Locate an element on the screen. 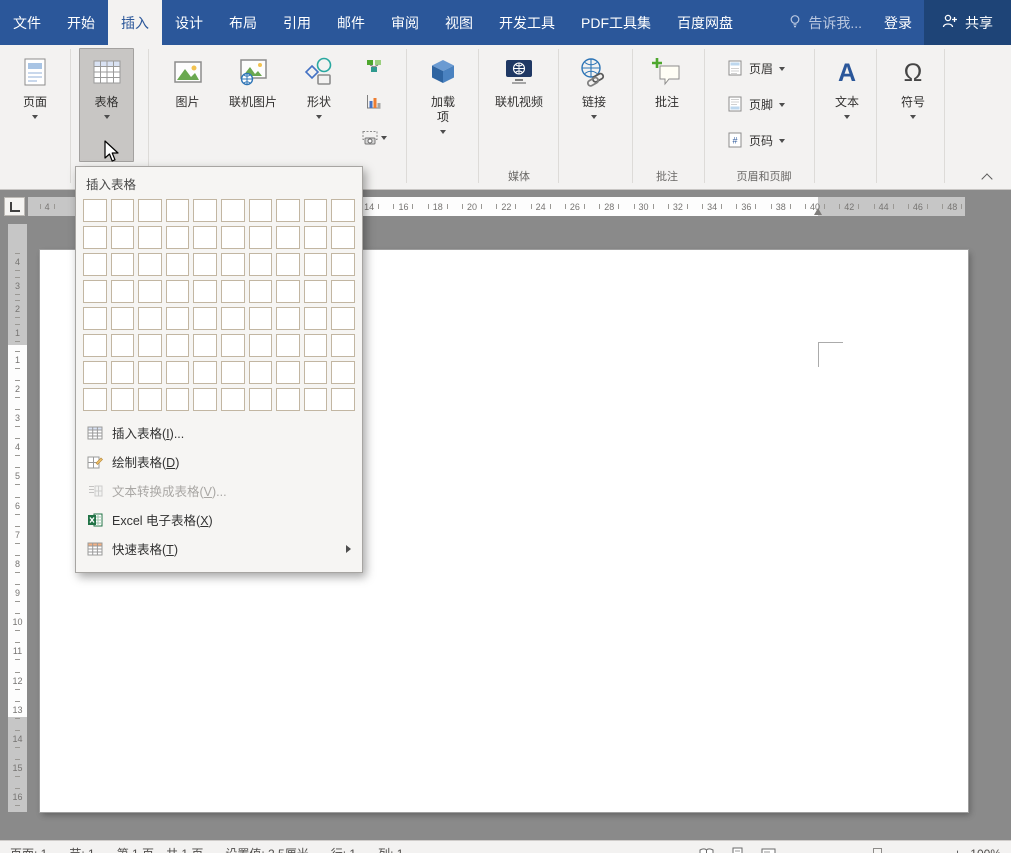 This screenshot has height=853, width=1011. online-video-button: 联机视频 is located at coordinates (519, 105).